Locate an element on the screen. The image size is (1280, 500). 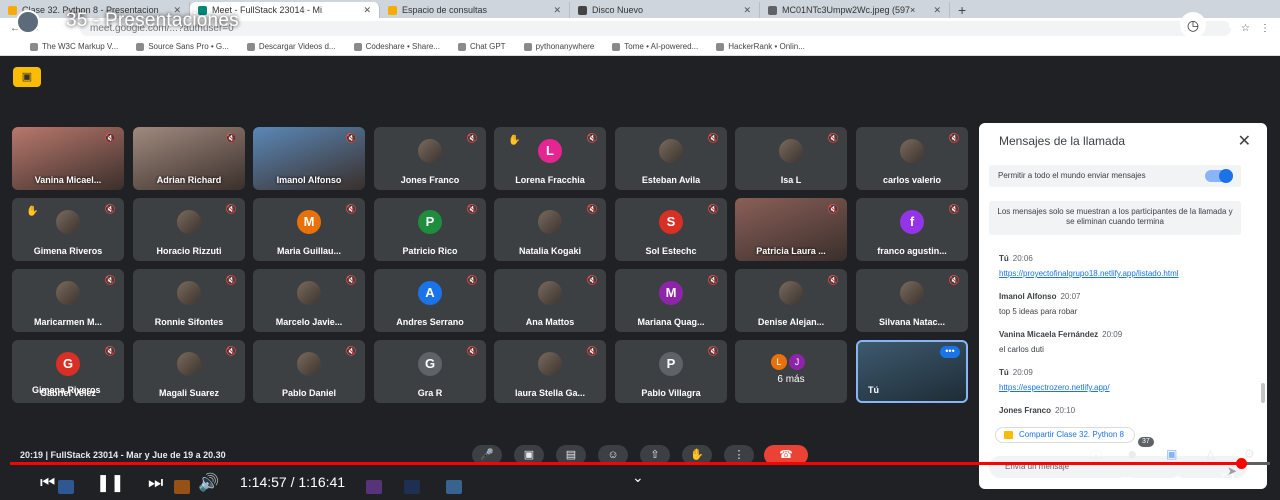
participant-tile: 🔇 Jones Franco is located at coordinates (430, 158).